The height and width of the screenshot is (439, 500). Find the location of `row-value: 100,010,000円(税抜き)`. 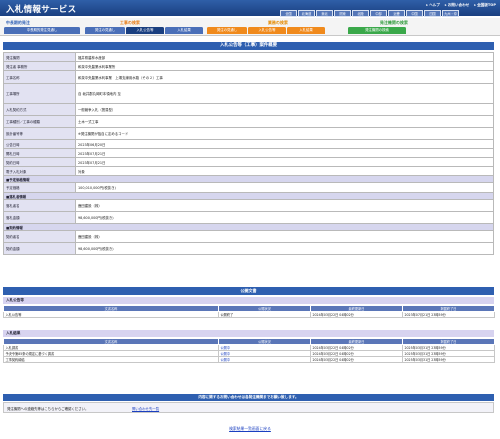

row-value: 100,010,000円(税抜き) is located at coordinates (284, 187).